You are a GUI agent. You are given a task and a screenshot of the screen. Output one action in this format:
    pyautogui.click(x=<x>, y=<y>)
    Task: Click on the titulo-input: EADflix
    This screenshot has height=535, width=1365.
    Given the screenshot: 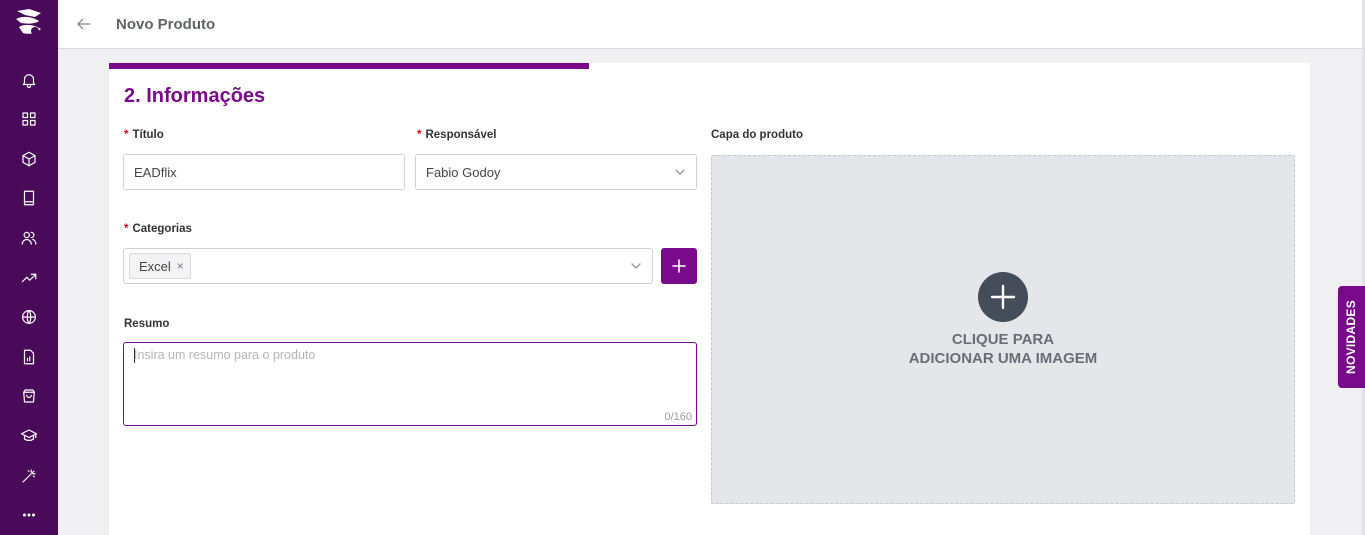 What is the action you would take?
    pyautogui.click(x=264, y=172)
    